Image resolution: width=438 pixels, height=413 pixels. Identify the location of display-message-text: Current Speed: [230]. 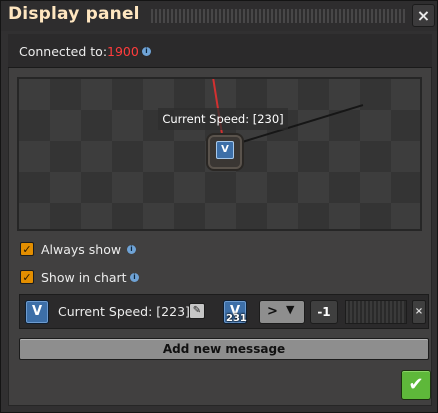
(223, 119).